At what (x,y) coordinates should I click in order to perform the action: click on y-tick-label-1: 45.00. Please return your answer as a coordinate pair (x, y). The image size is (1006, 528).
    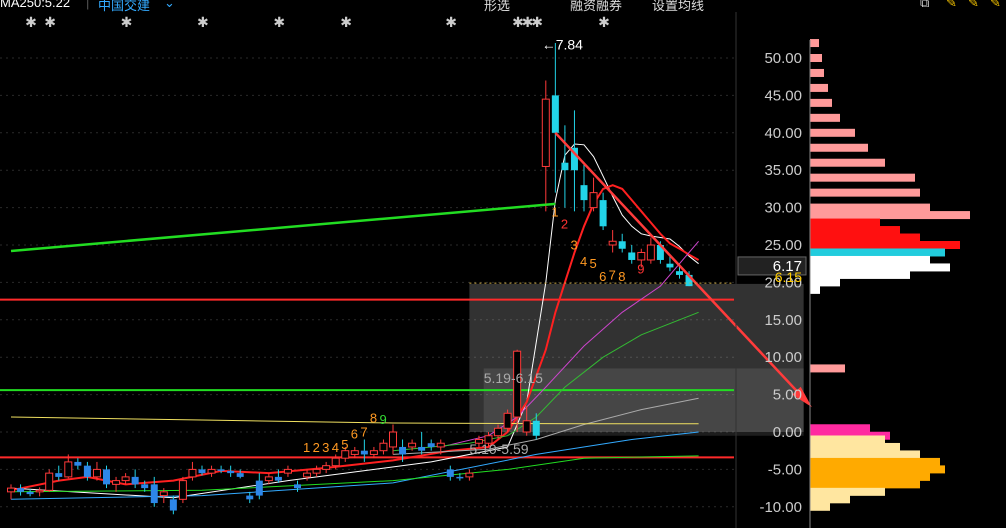
    Looking at the image, I should click on (783, 95).